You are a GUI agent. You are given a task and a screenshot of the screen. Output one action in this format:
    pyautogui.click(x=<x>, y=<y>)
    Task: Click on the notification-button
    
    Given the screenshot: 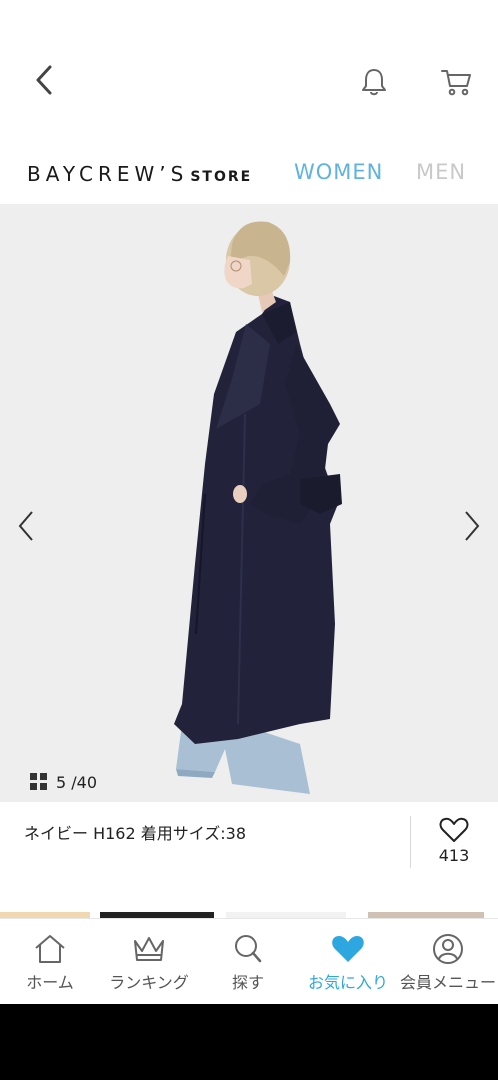 What is the action you would take?
    pyautogui.click(x=374, y=82)
    